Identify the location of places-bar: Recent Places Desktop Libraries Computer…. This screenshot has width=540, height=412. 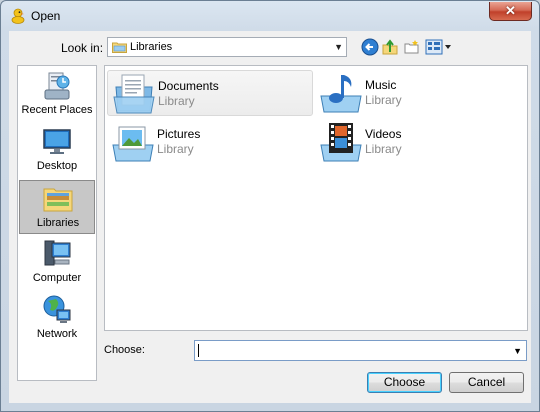
(57, 223).